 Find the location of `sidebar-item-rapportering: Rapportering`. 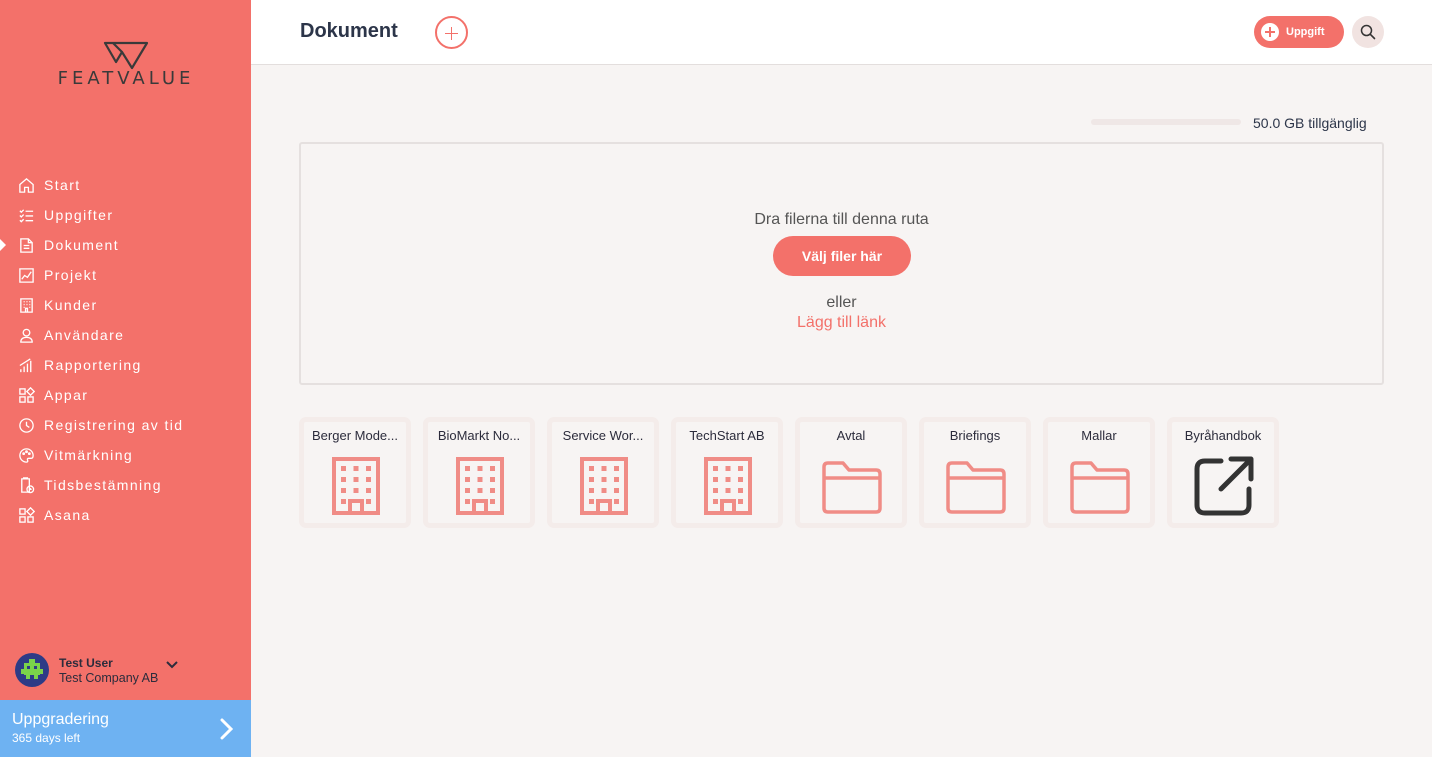

sidebar-item-rapportering: Rapportering is located at coordinates (125, 365).